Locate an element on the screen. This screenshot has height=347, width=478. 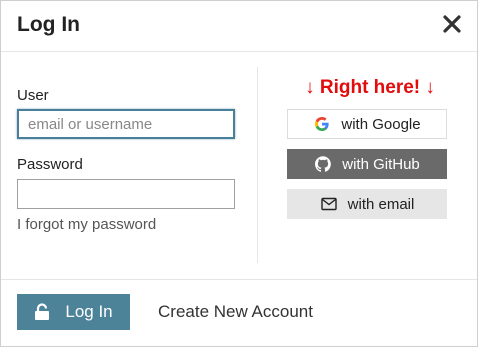
unlock-icon is located at coordinates (43, 312).